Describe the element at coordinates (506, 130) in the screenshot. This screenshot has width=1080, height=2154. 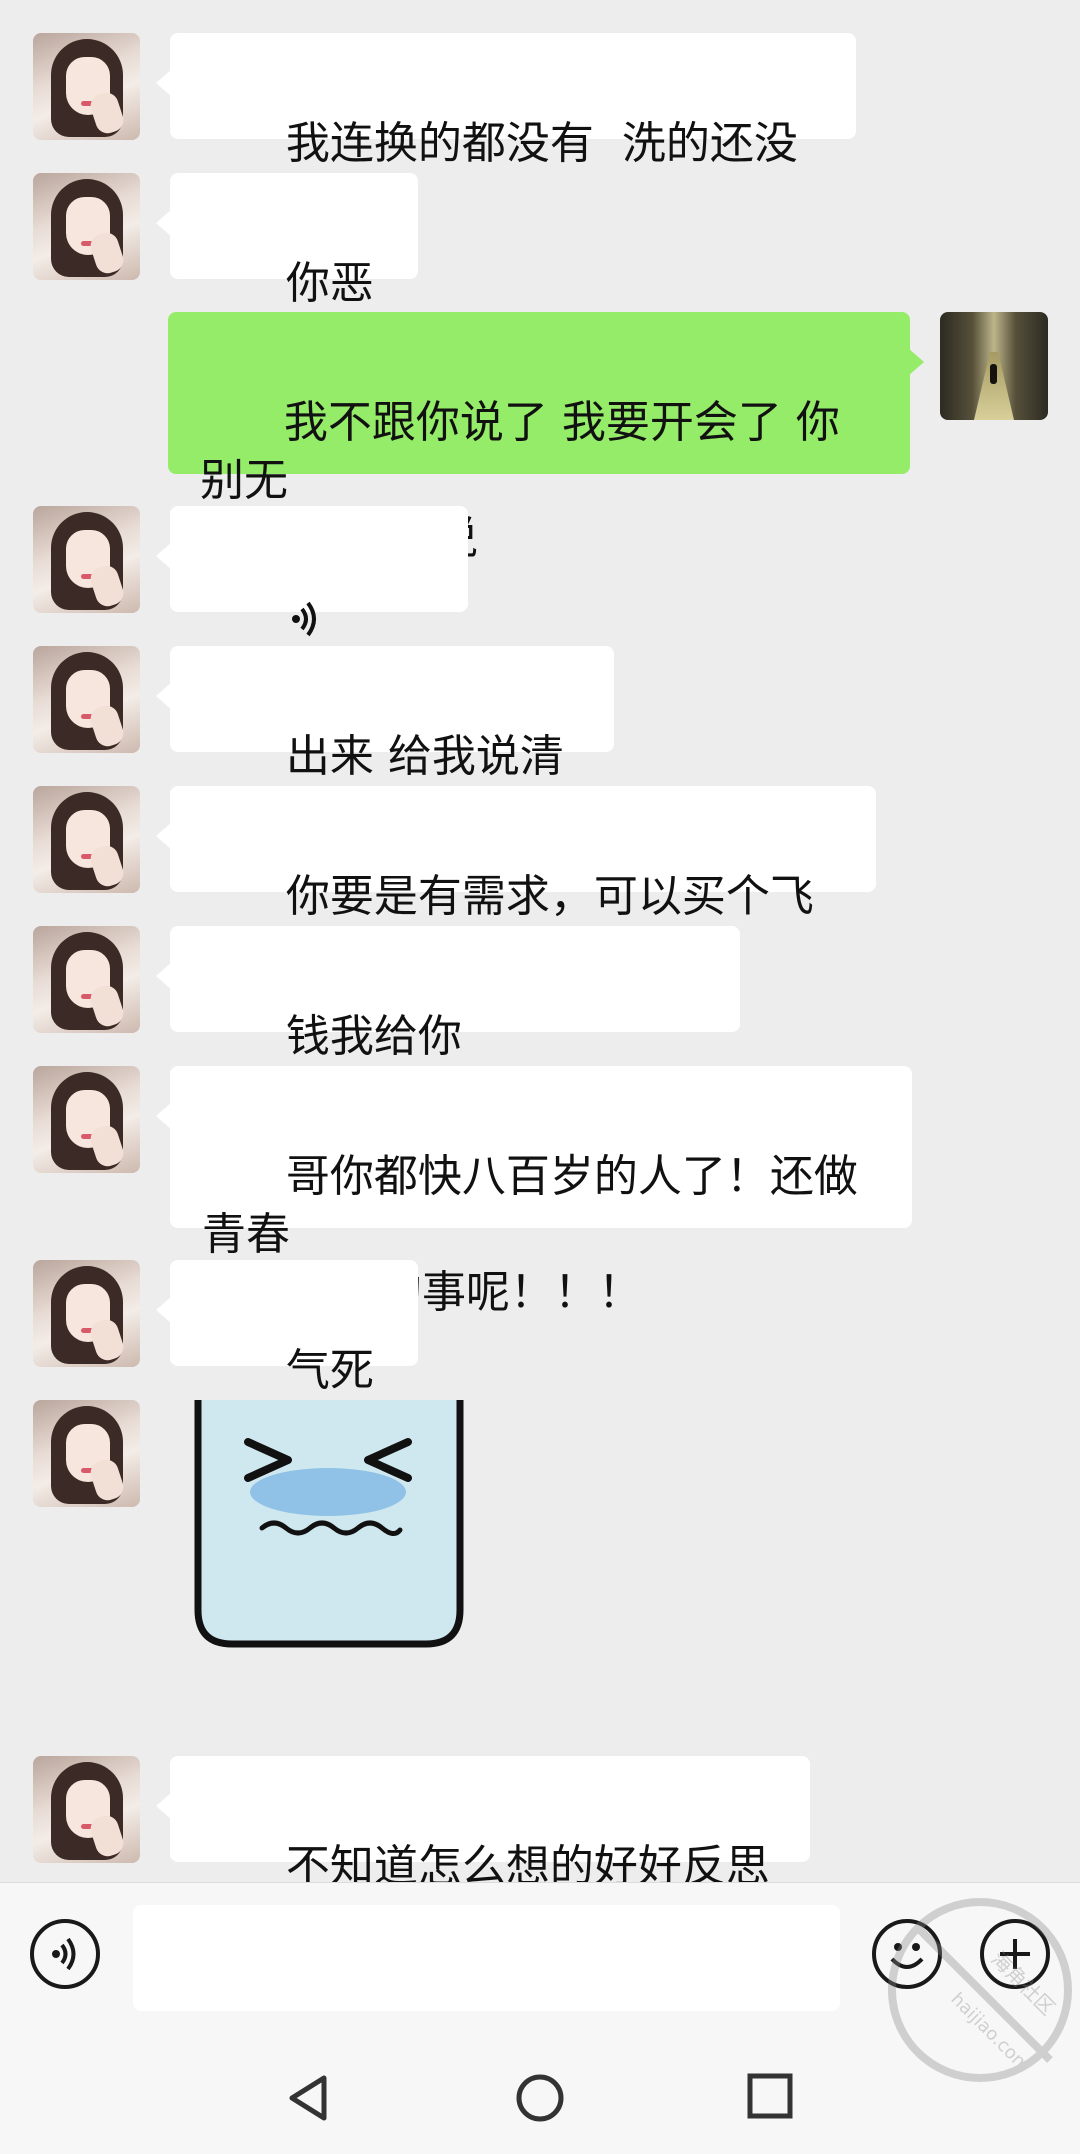
I see `message-bubble-incoming: 我连换的都没有 洗的还没有干` at that location.